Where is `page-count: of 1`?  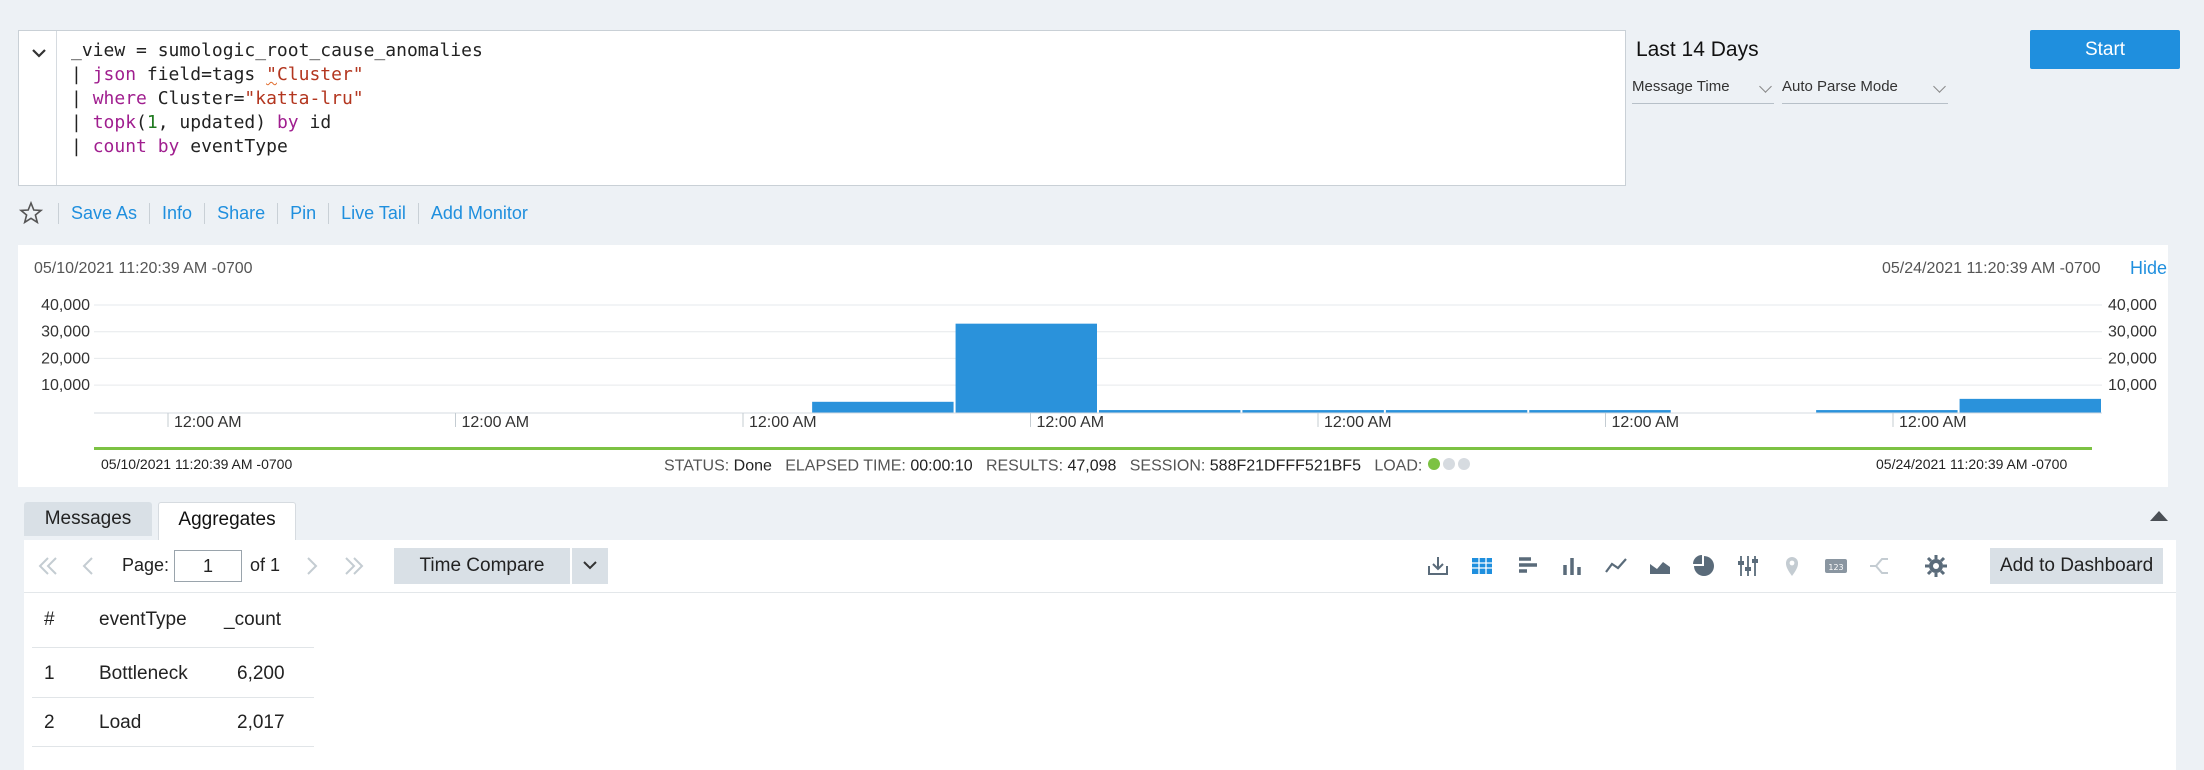 page-count: of 1 is located at coordinates (265, 565).